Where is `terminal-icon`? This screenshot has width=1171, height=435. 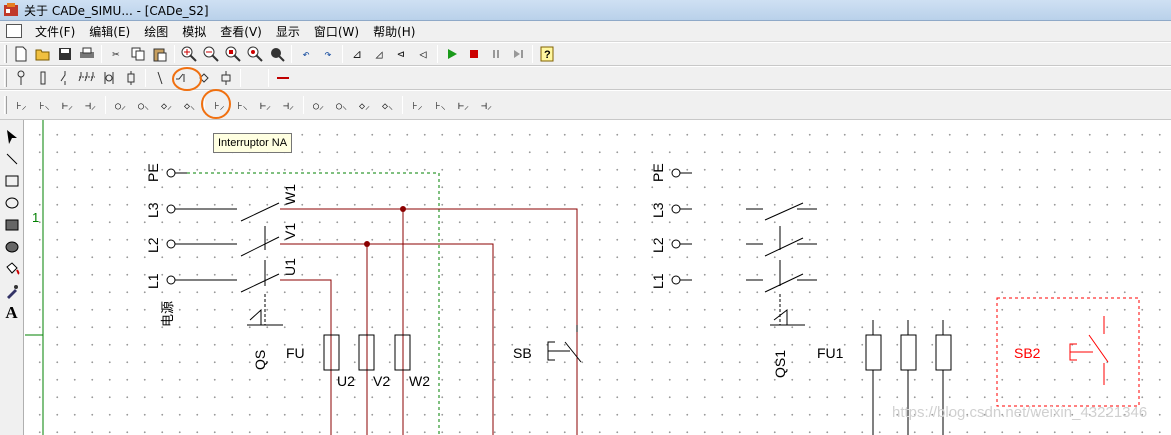 terminal-icon is located at coordinates (21, 78).